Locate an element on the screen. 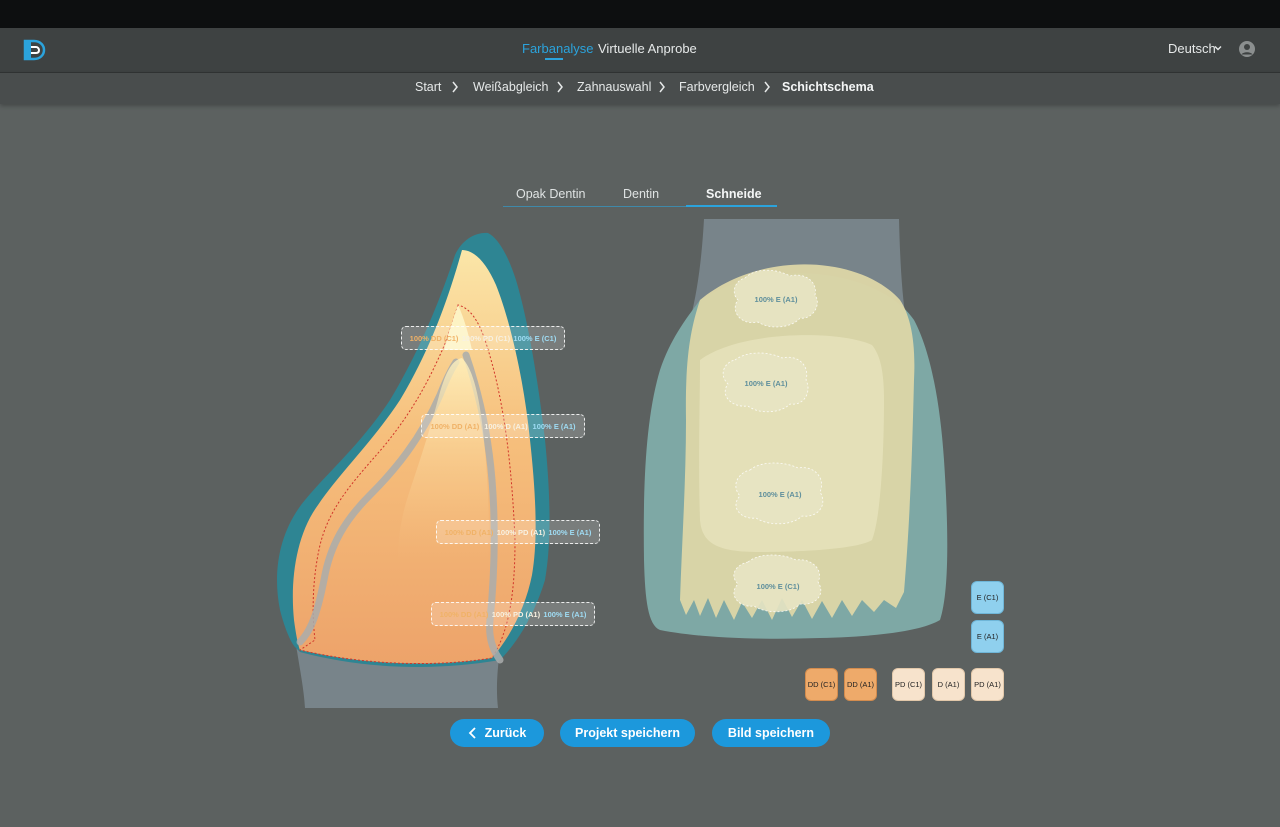 This screenshot has height=827, width=1280. legend-chip-dd-c1: DD (C1) is located at coordinates (821, 684).